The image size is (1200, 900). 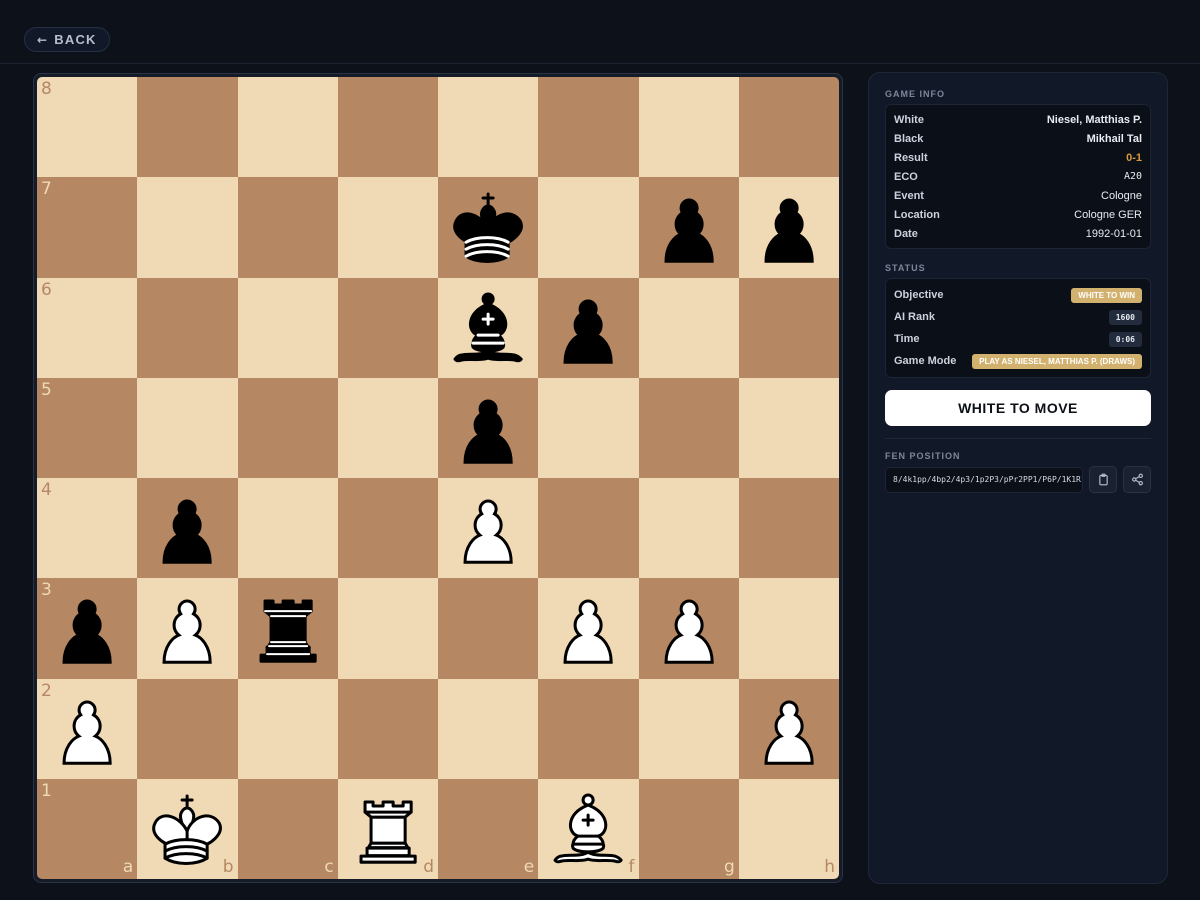 I want to click on black-pawn-g7, so click(x=689, y=227).